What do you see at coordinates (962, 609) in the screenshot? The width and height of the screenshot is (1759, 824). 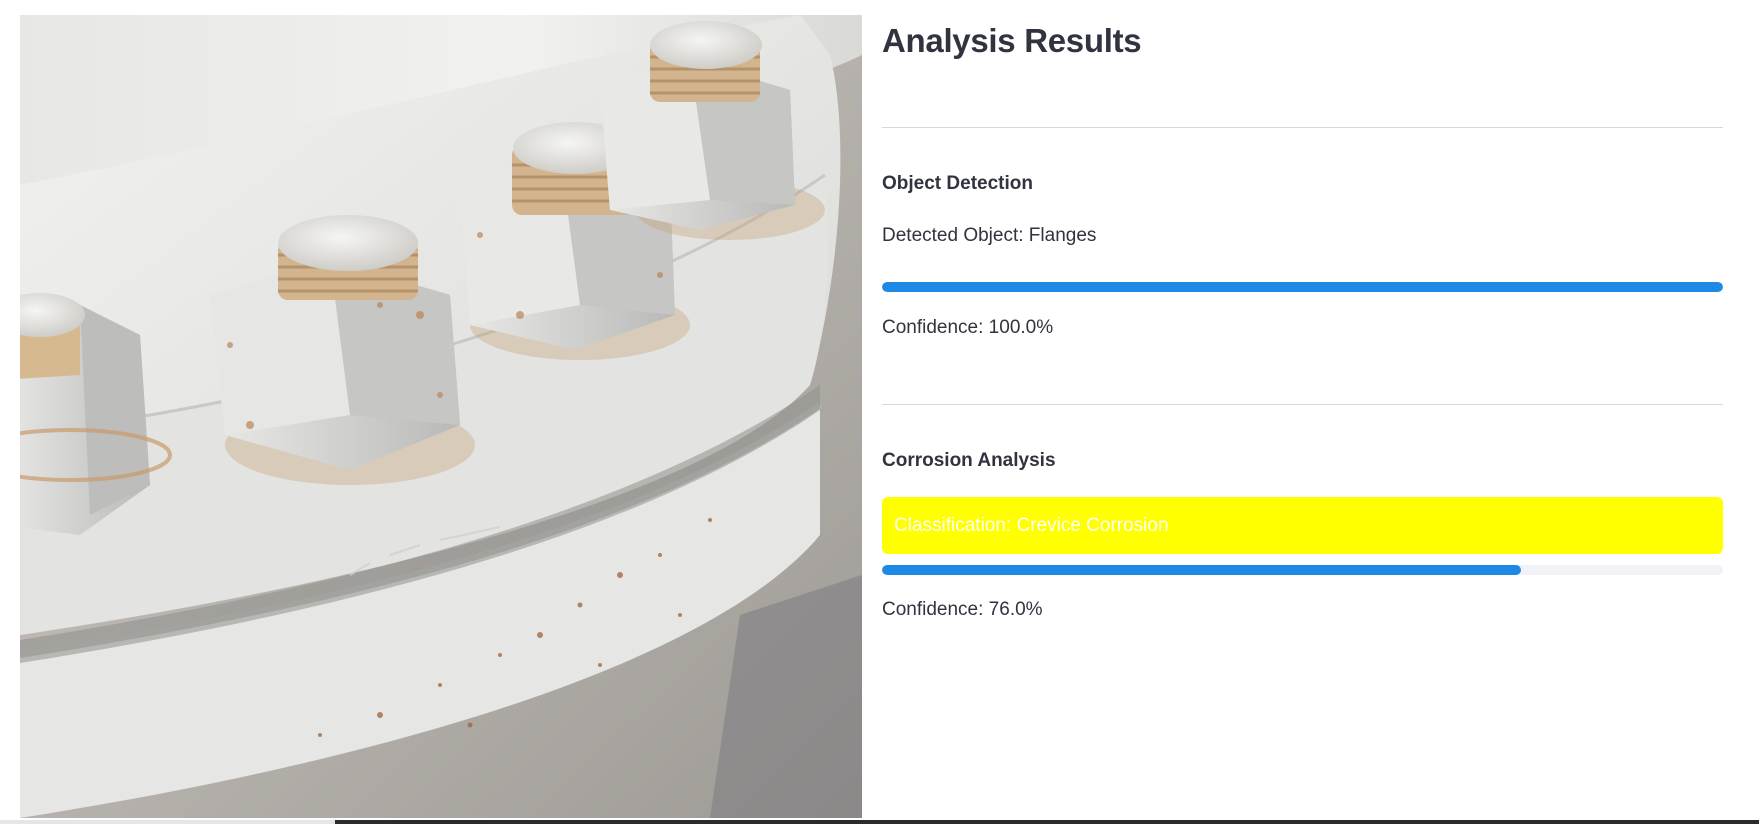 I see `corrosion-confidence-text: Confidence: 76.0%` at bounding box center [962, 609].